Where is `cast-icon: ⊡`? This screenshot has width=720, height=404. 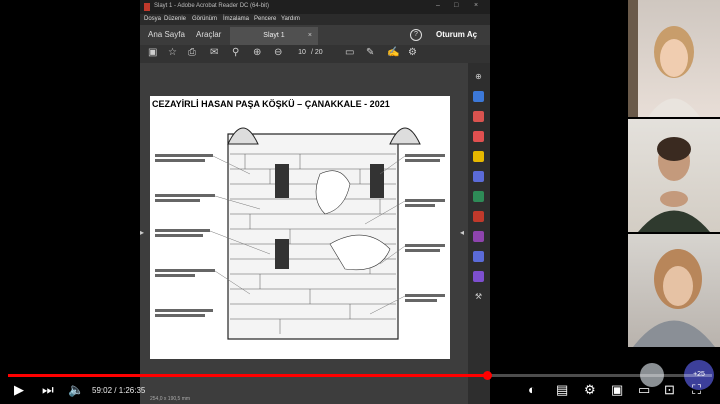 cast-icon: ⊡ is located at coordinates (669, 390).